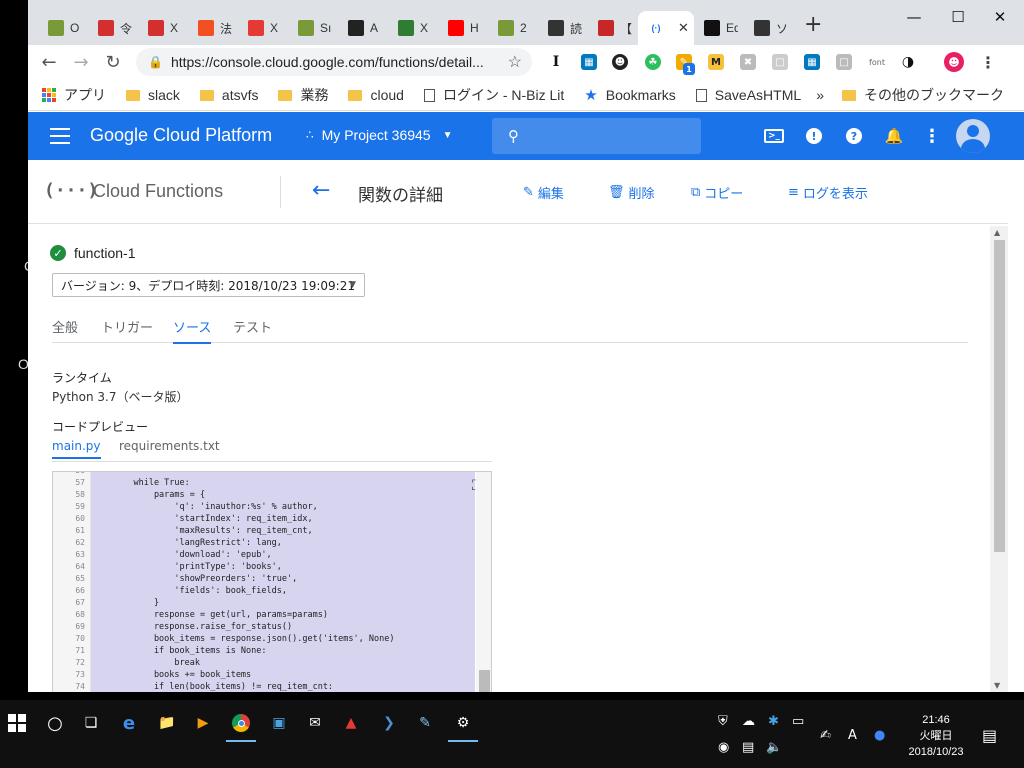  I want to click on new-tab-button: +, so click(813, 25).